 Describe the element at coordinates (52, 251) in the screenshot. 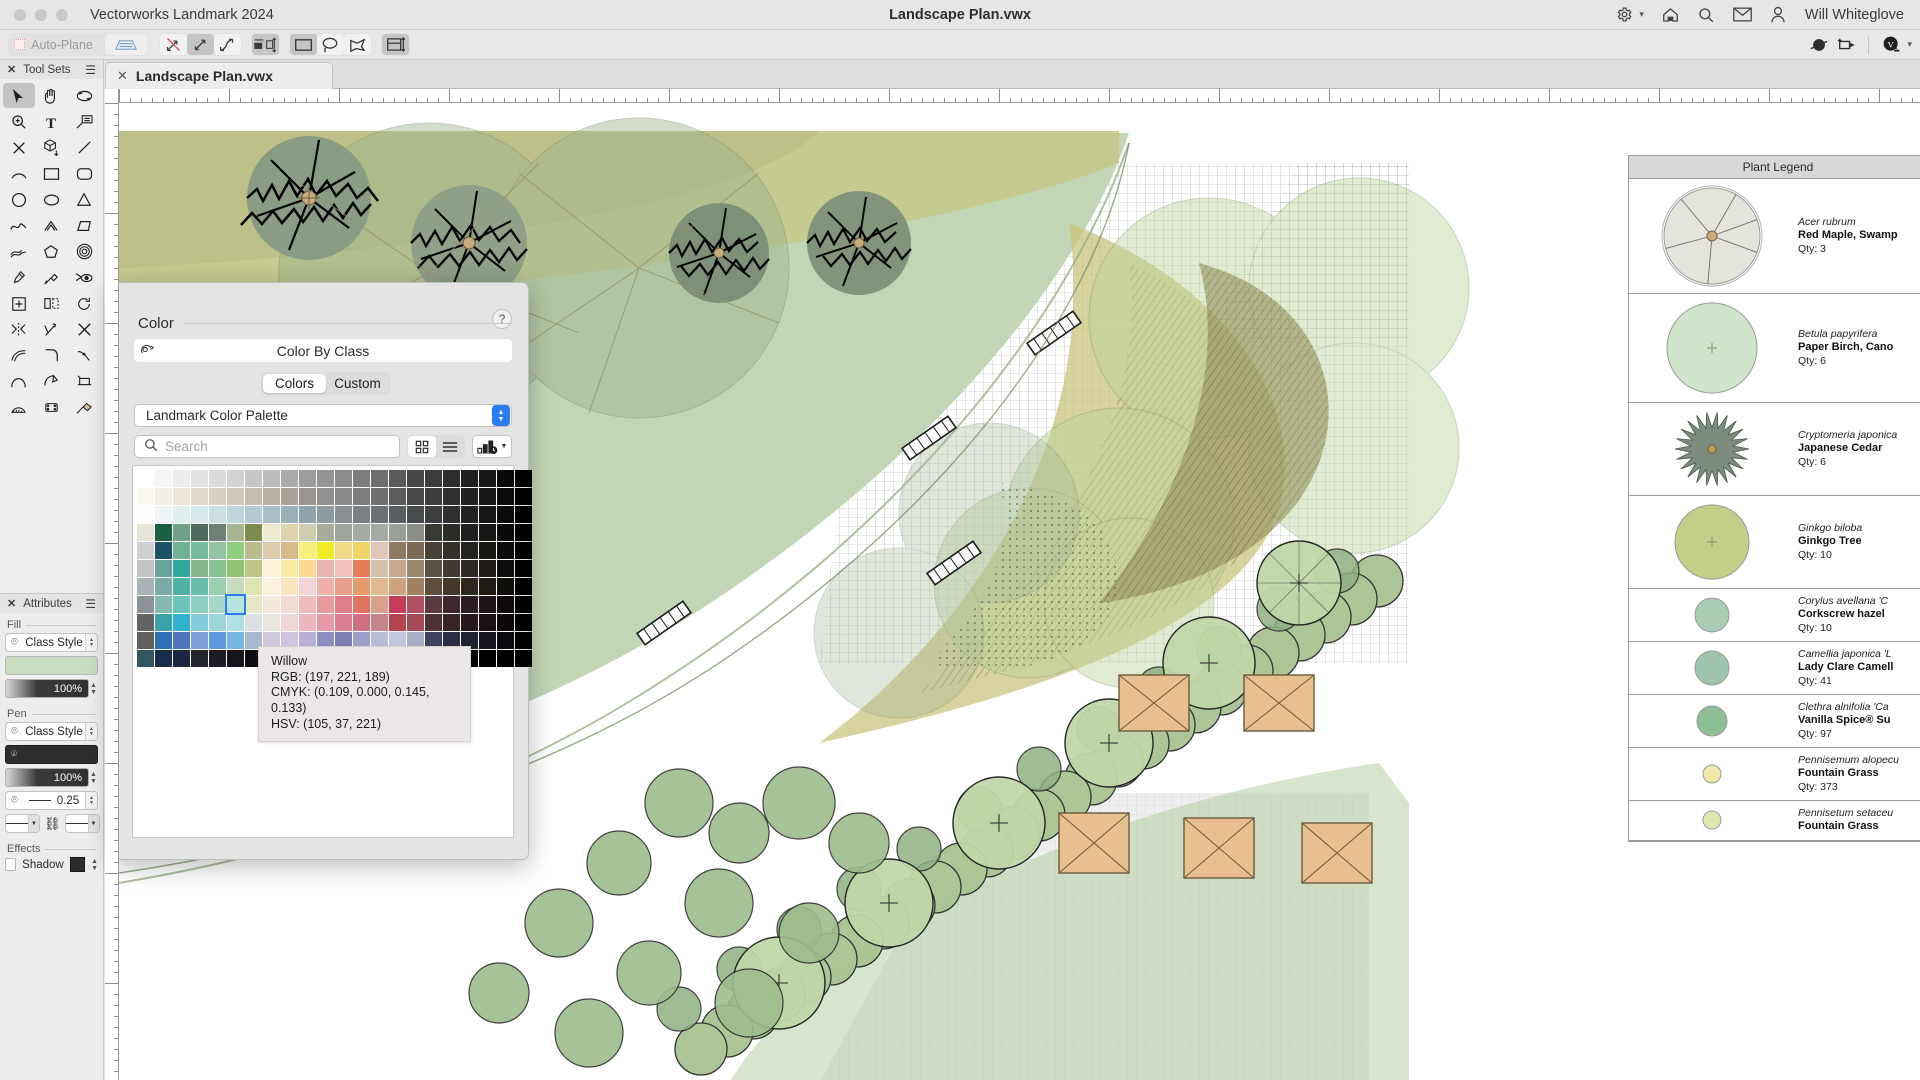

I see `nurbs-tool` at that location.